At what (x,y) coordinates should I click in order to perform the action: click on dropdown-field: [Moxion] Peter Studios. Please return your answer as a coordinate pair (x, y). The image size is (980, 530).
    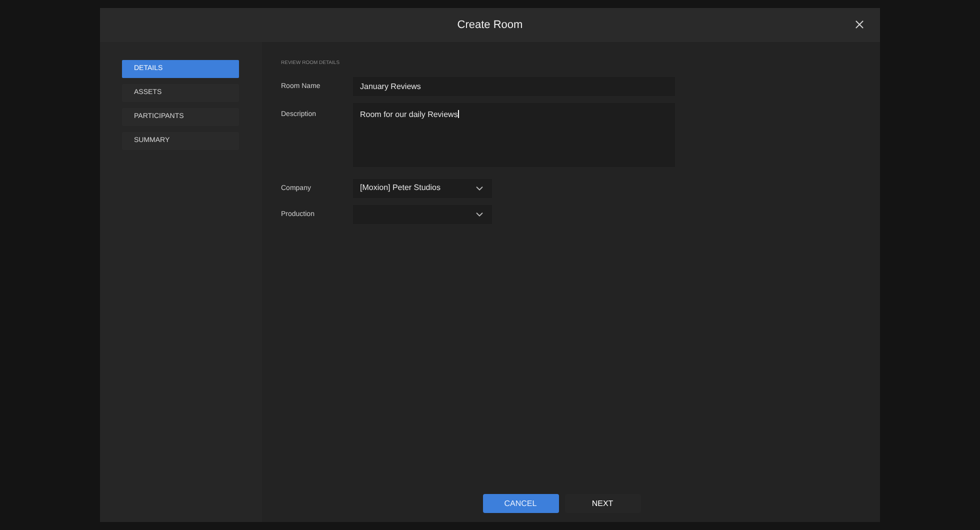
    Looking at the image, I should click on (422, 188).